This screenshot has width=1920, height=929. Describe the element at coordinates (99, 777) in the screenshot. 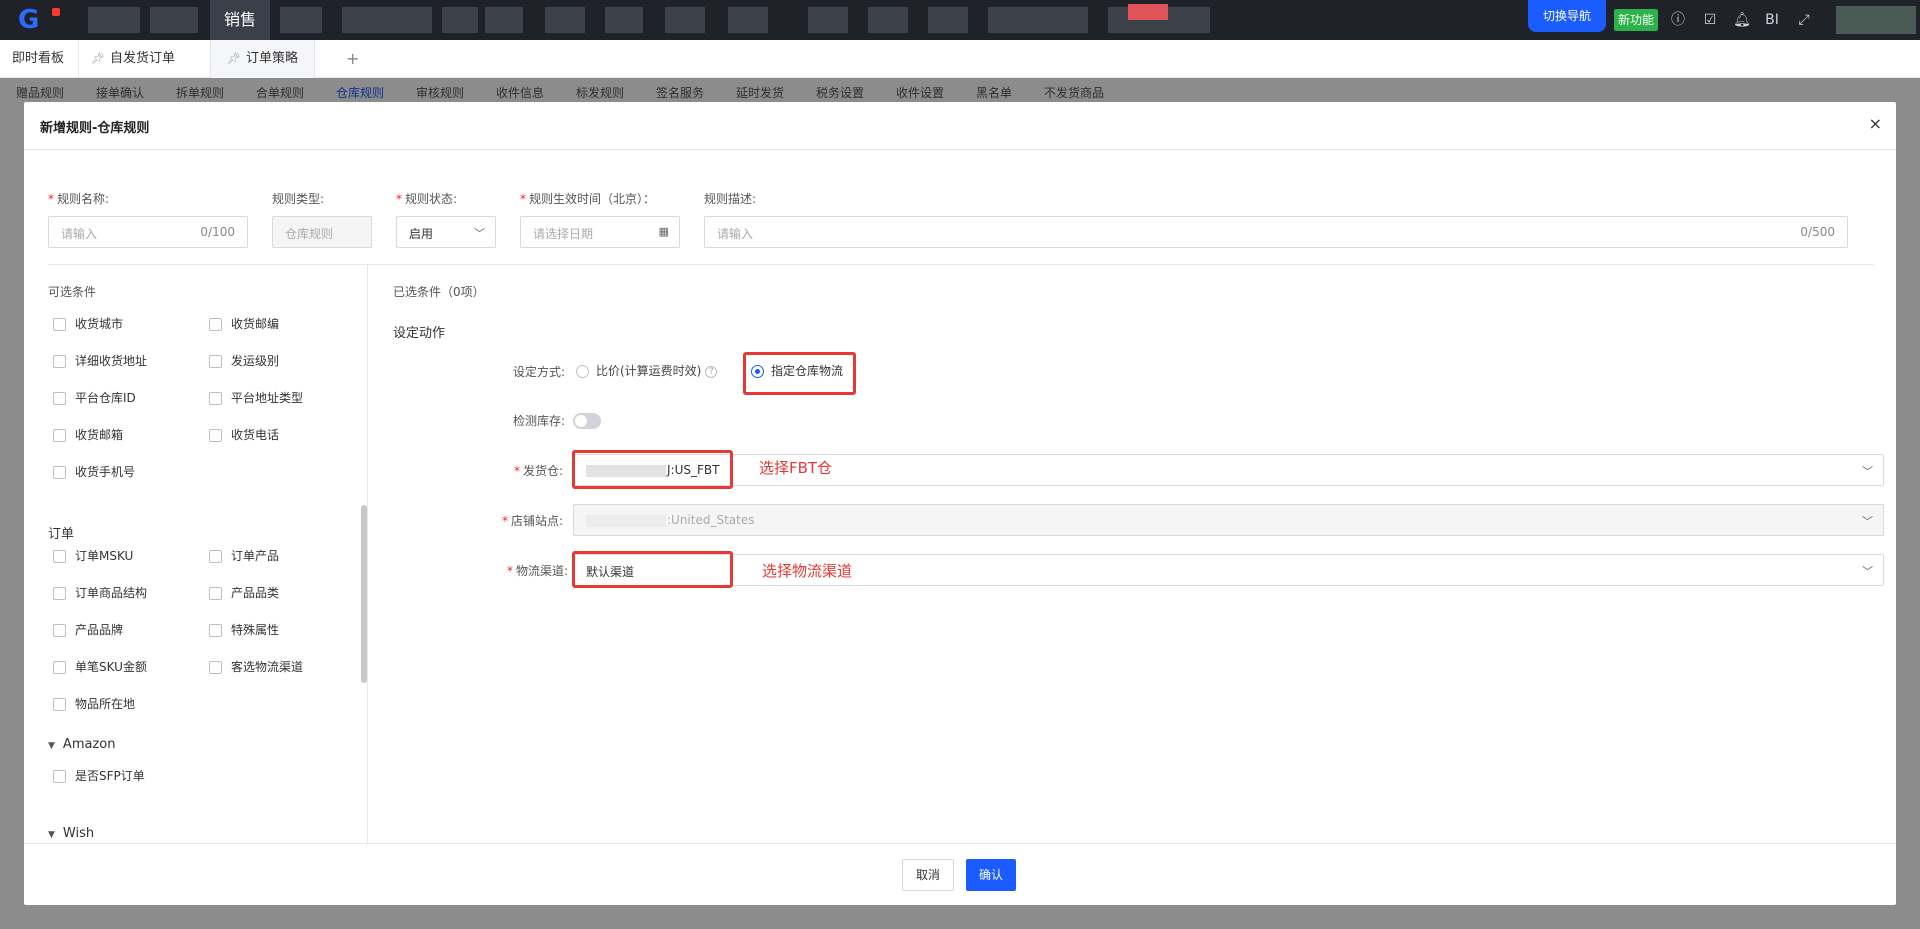

I see `condition-checkbox: 是否SFP订单` at that location.